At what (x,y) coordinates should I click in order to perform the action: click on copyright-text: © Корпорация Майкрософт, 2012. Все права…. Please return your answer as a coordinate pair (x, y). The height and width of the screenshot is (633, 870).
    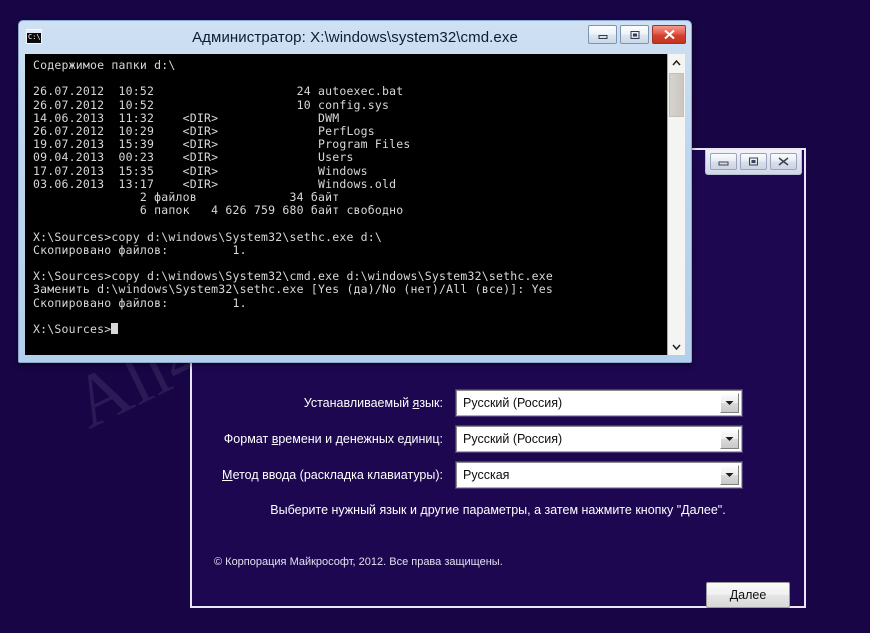
    Looking at the image, I should click on (358, 562).